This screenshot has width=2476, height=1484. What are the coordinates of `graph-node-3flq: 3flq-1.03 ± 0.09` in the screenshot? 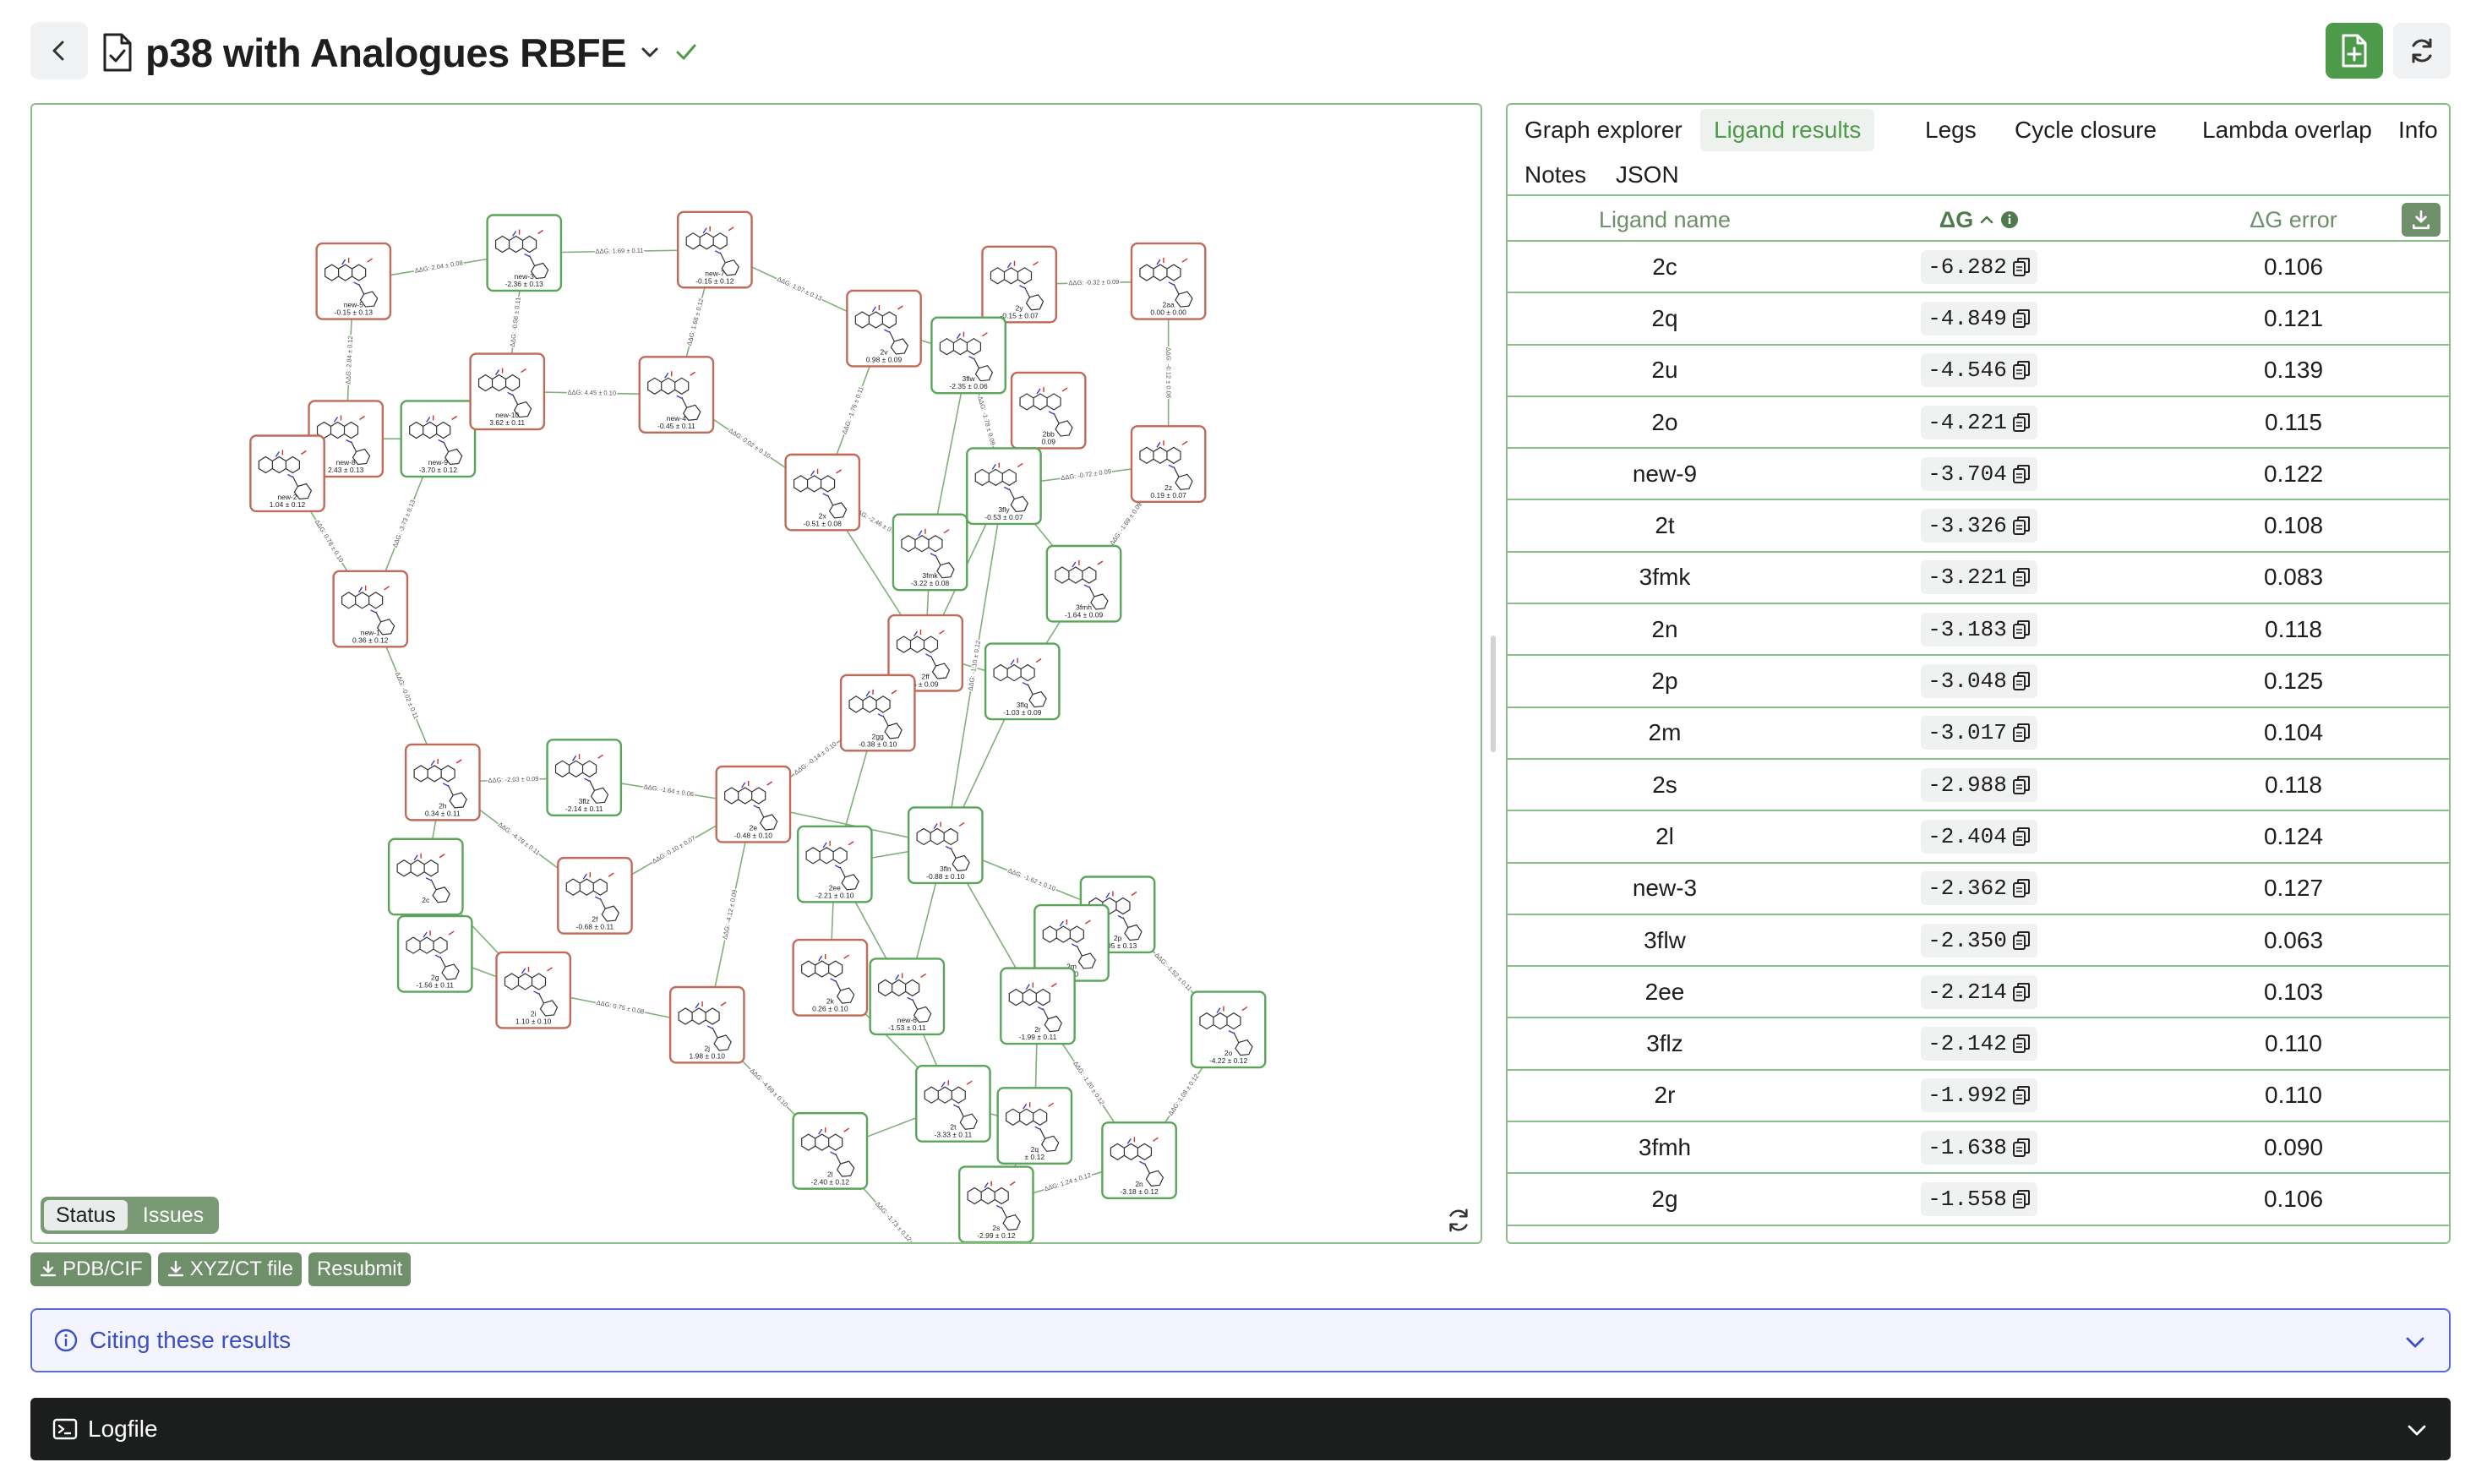 It's located at (1022, 682).